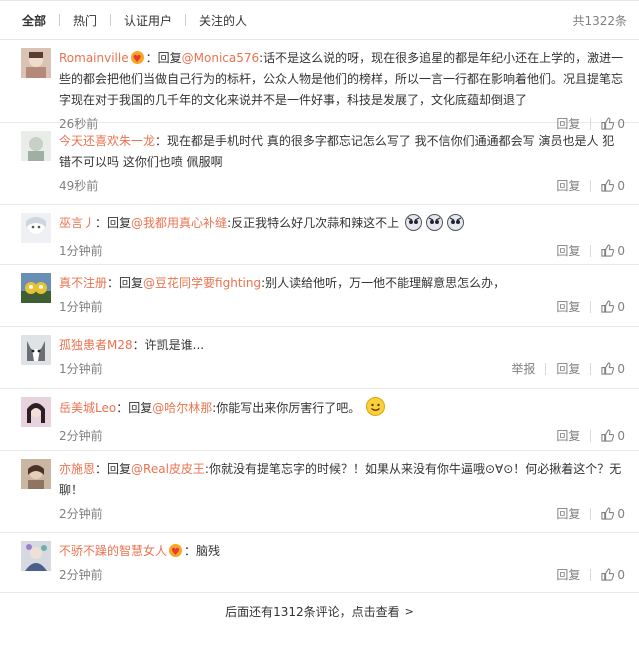 This screenshot has height=657, width=639. What do you see at coordinates (376, 410) in the screenshot?
I see `smile-emoji-icon` at bounding box center [376, 410].